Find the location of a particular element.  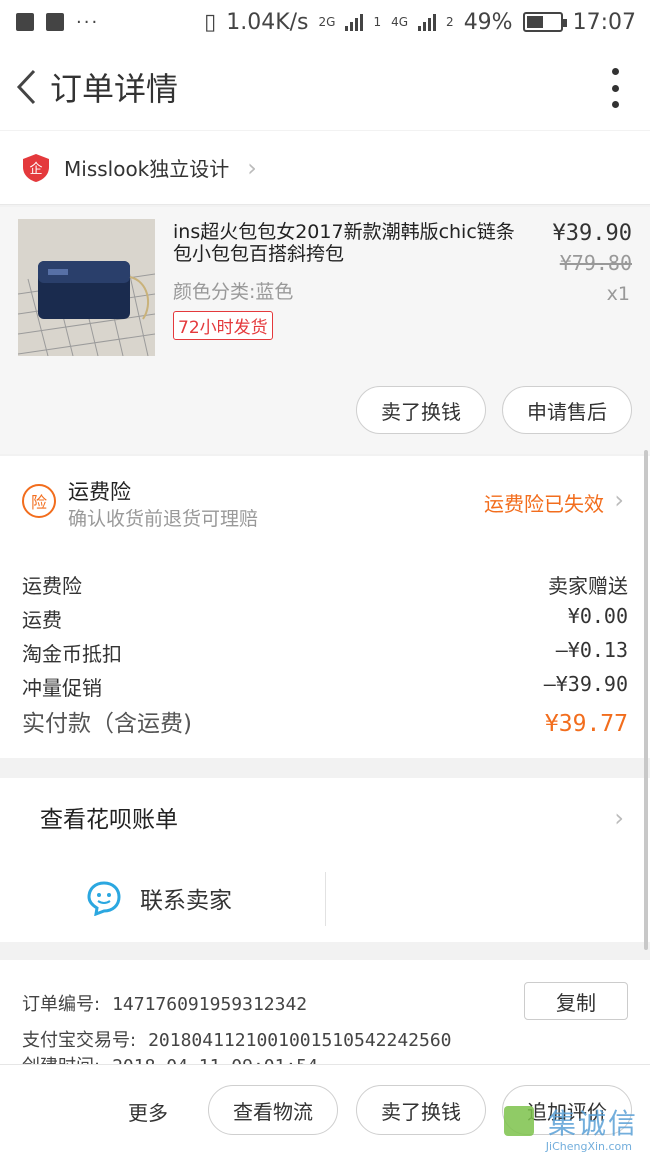

sim-1-label: 1 is located at coordinates (377, 22).